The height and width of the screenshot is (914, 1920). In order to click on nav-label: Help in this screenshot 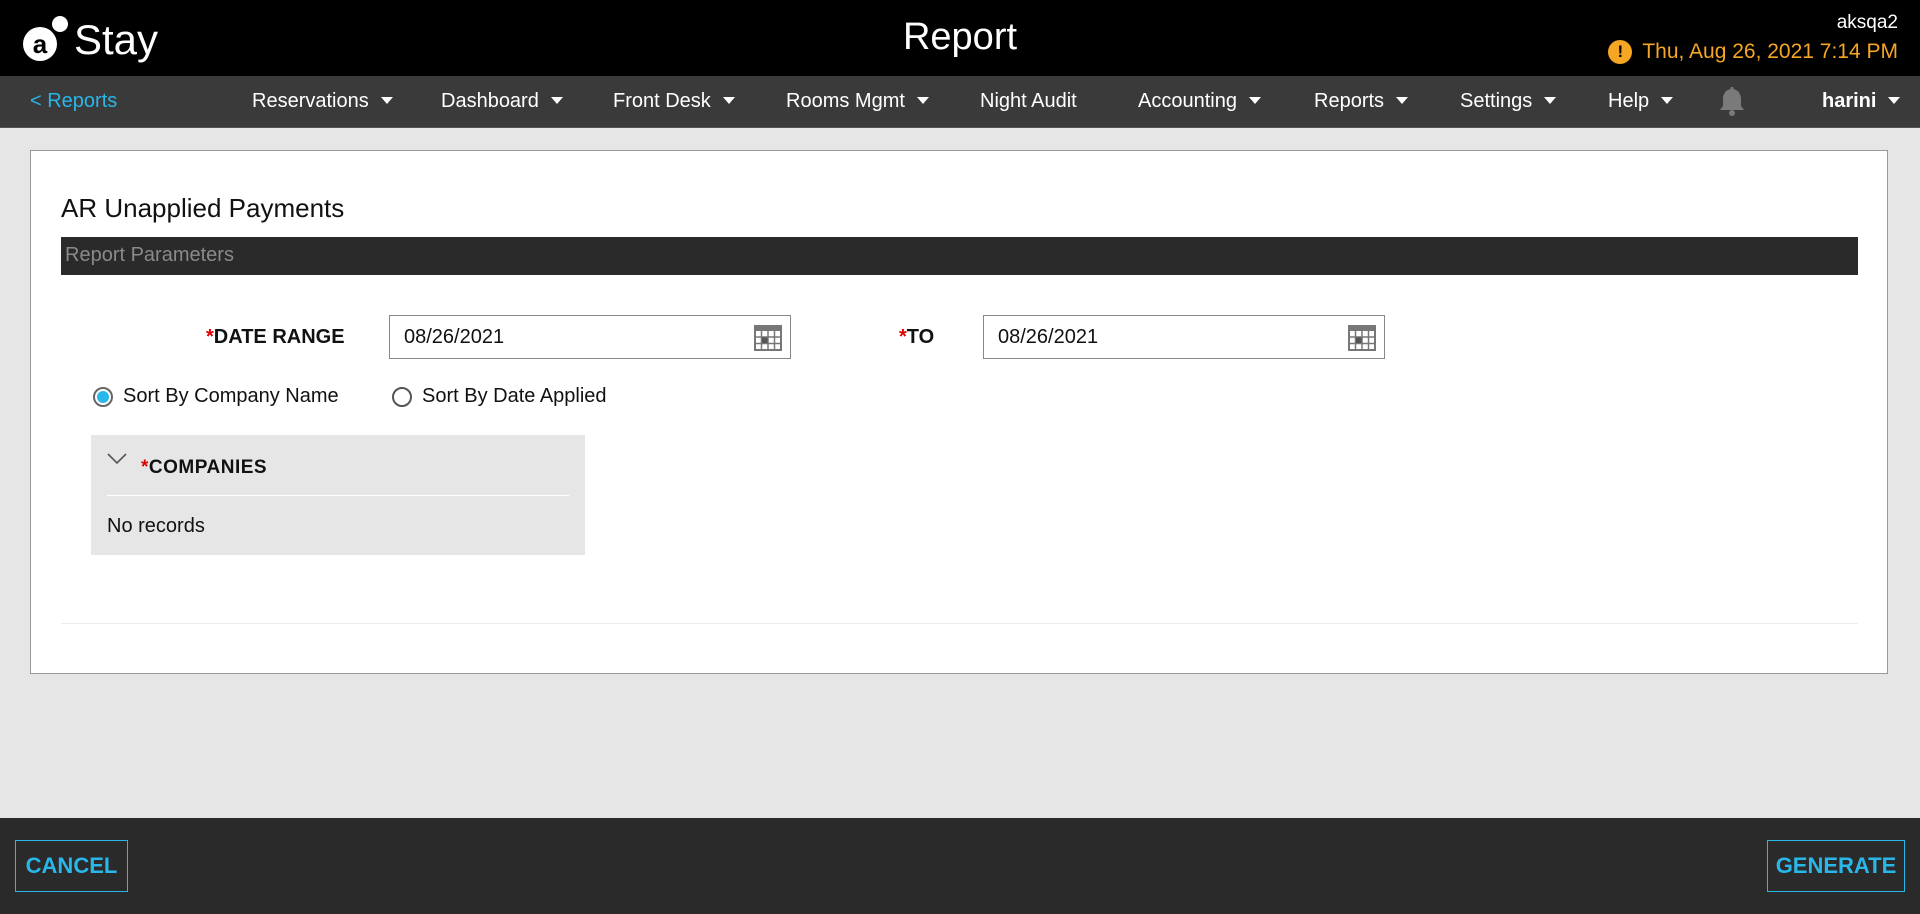, I will do `click(1629, 101)`.